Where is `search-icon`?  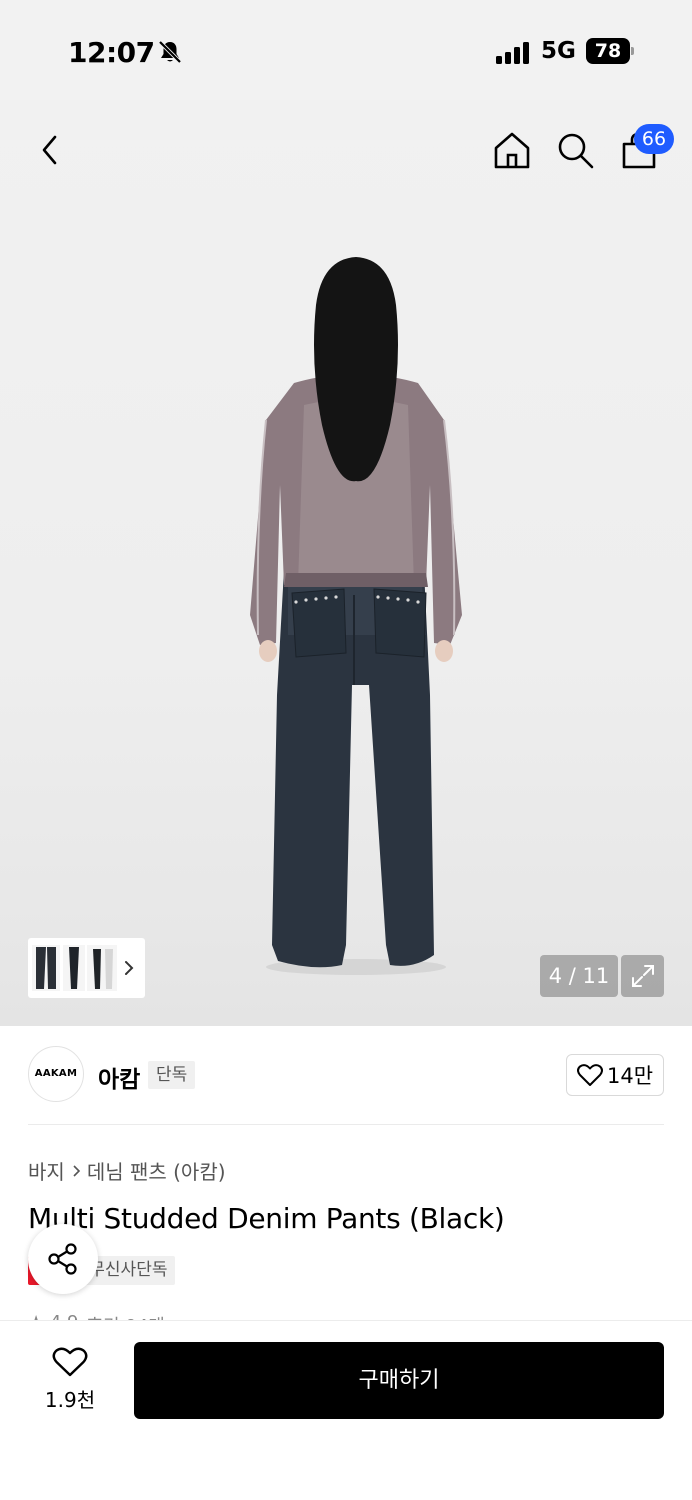 search-icon is located at coordinates (576, 151).